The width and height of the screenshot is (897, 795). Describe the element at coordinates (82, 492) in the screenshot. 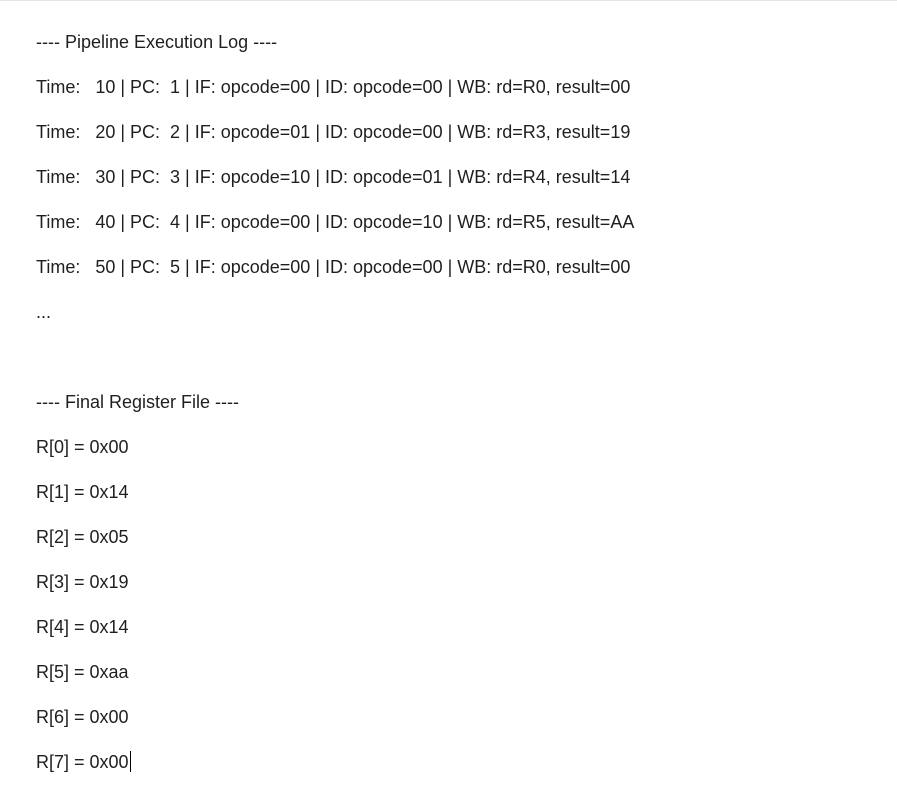

I see `register-line-1: R[1] = 0x14` at that location.